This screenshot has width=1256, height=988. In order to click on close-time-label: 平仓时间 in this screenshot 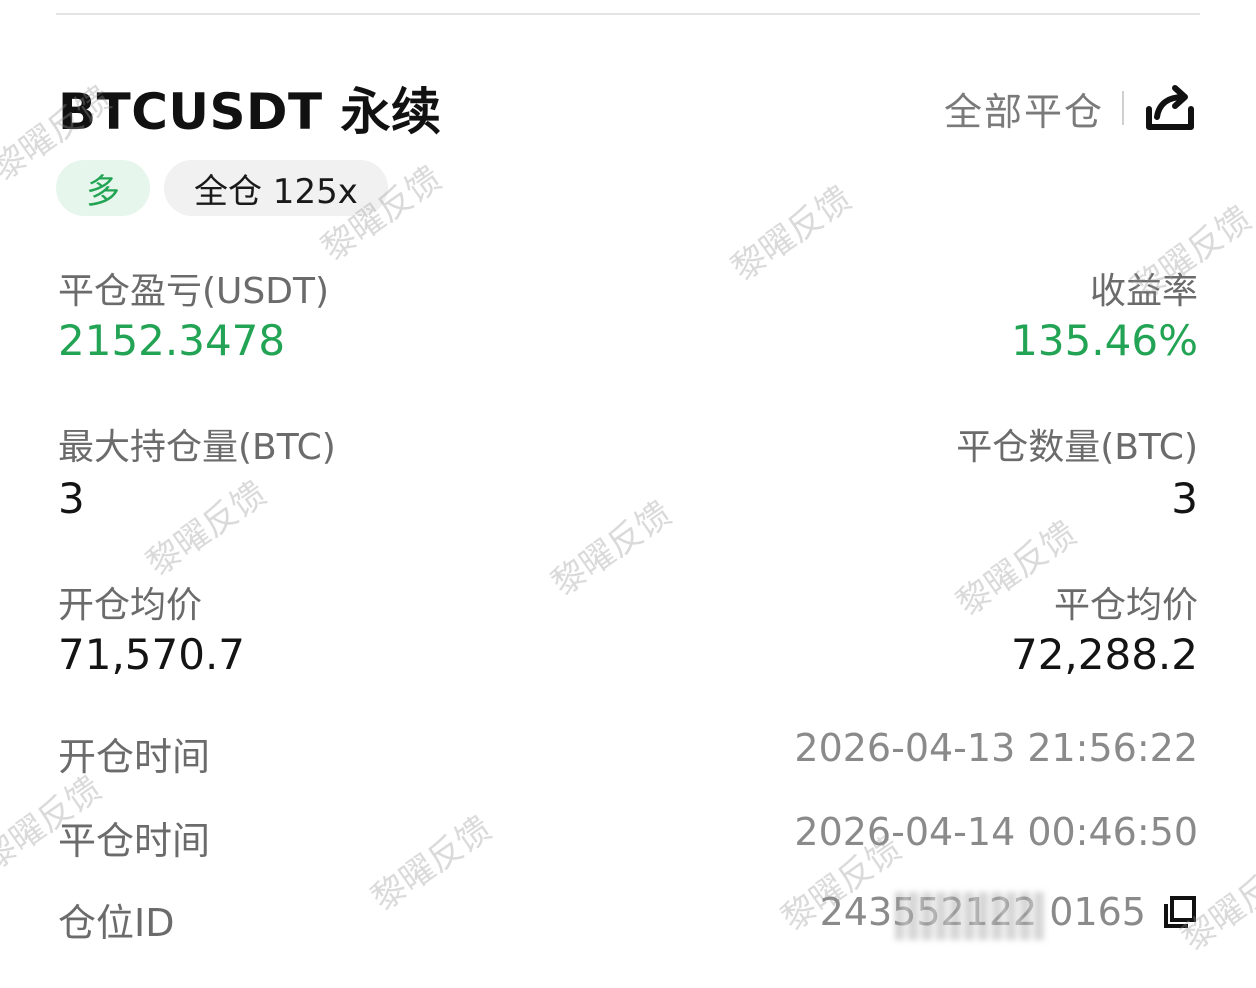, I will do `click(134, 841)`.